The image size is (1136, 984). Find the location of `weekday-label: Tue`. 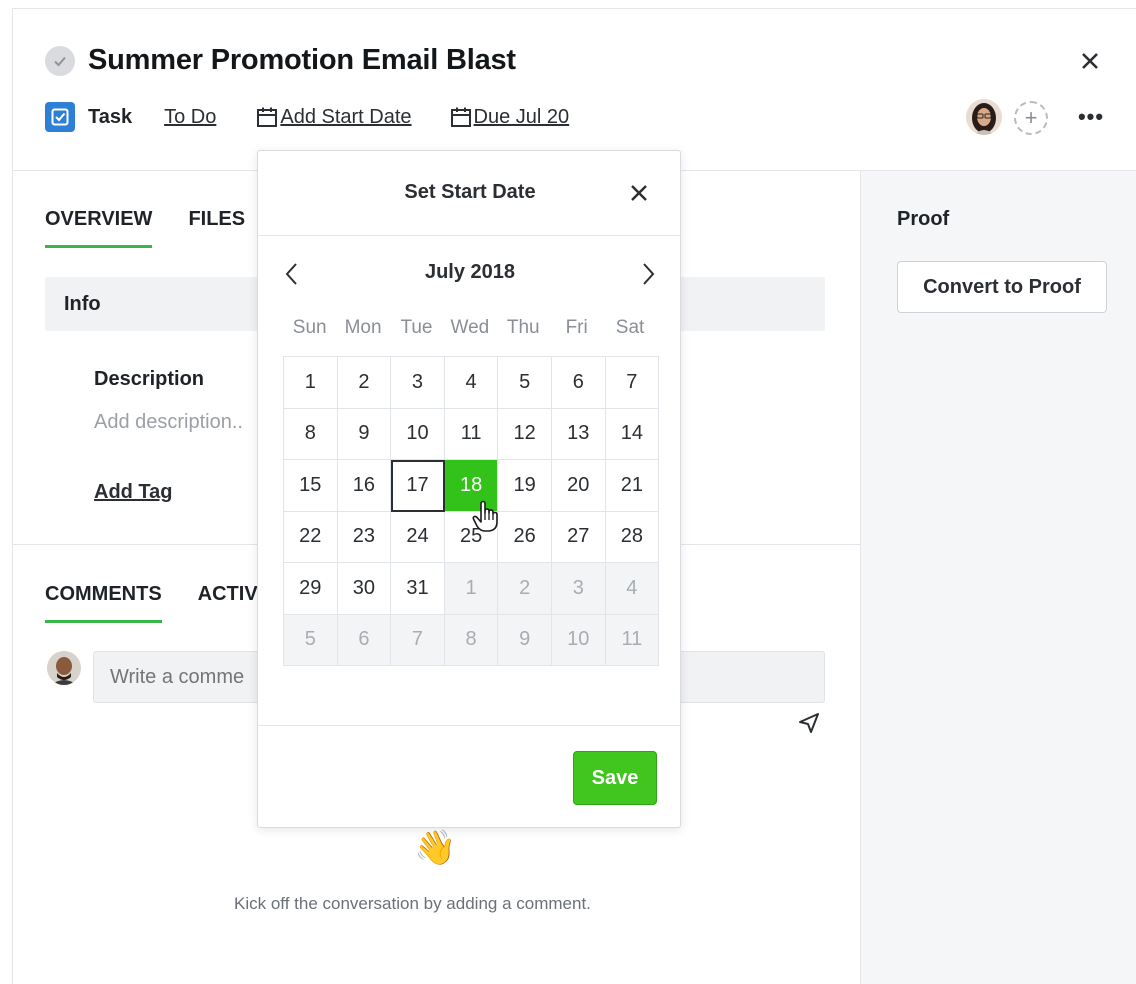

weekday-label: Tue is located at coordinates (416, 327).